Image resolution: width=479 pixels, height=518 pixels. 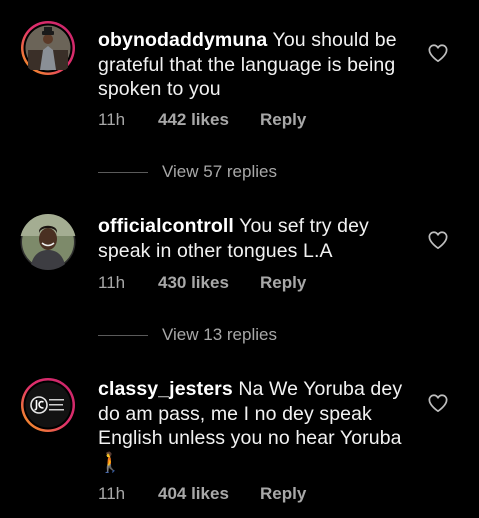 I want to click on view-replies-label: View 13 replies, so click(x=219, y=334).